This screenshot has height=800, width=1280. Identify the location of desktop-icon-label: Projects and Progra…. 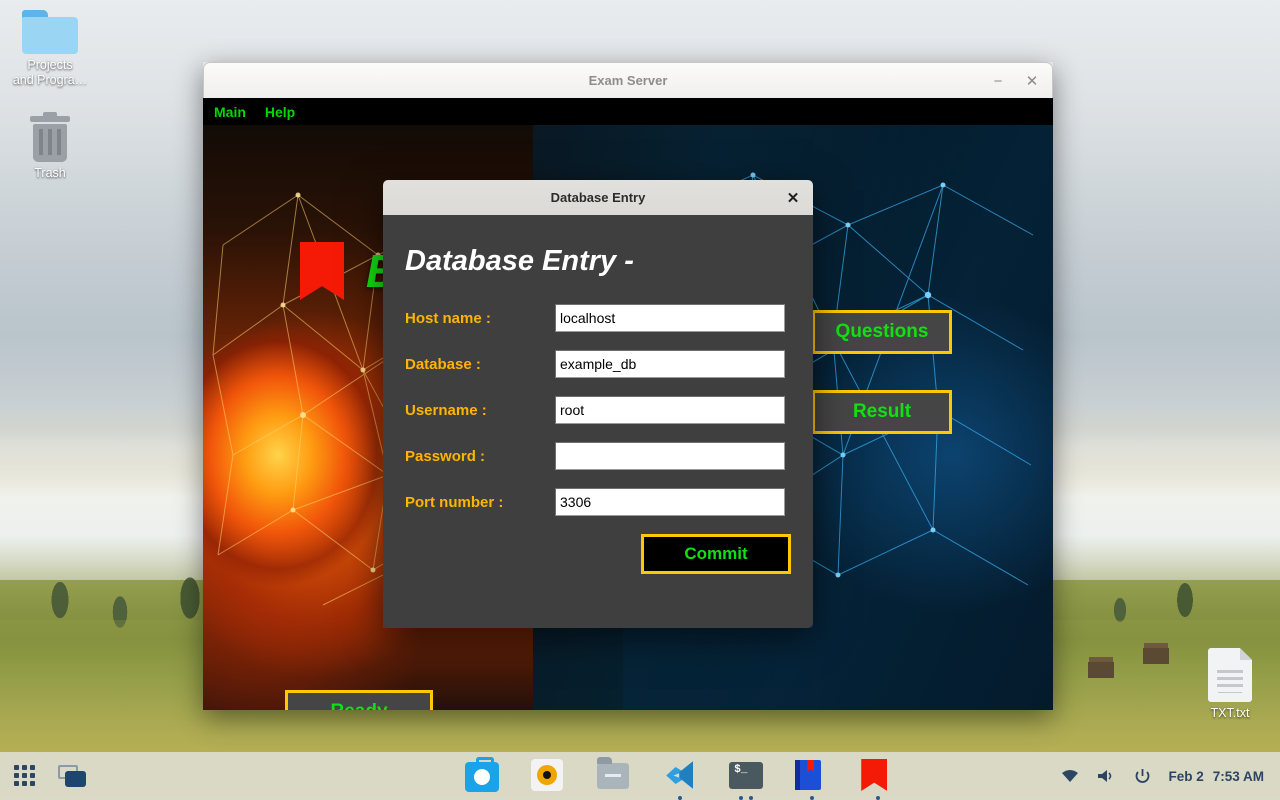
(50, 72).